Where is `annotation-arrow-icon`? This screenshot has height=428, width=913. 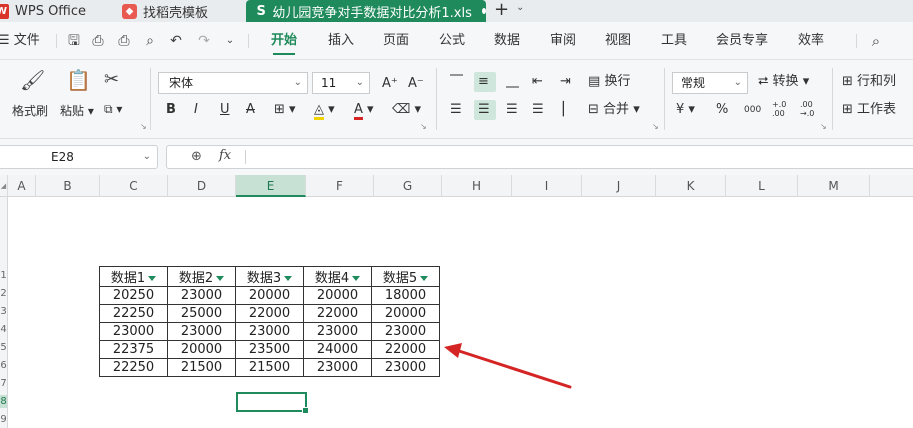
annotation-arrow-icon is located at coordinates (508, 366).